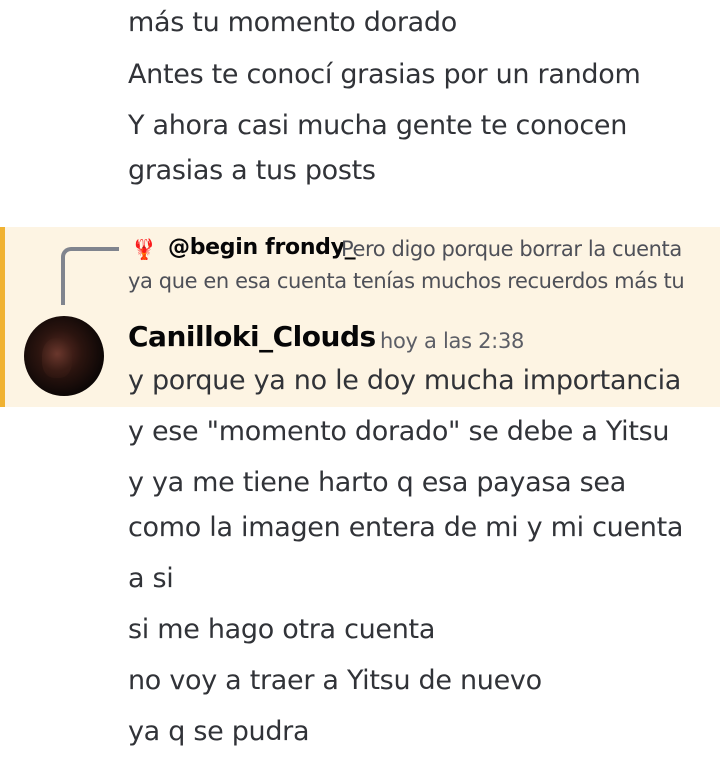 This screenshot has height=770, width=720. Describe the element at coordinates (406, 527) in the screenshot. I see `message-line: como la imagen entera de mi y mi cuenta` at that location.